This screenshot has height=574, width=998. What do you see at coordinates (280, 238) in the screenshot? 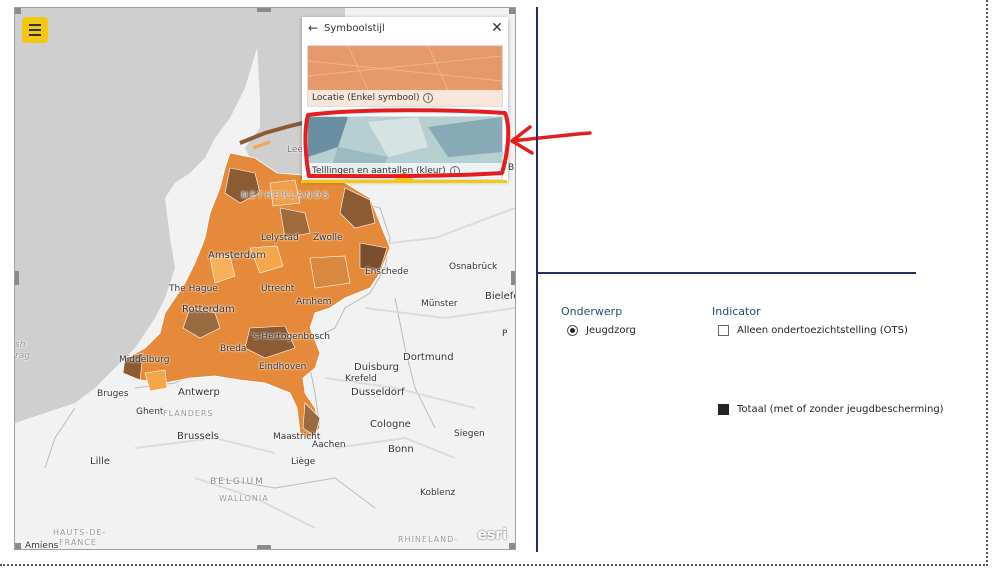
I see `map-label-lelystad: Lelystad` at bounding box center [280, 238].